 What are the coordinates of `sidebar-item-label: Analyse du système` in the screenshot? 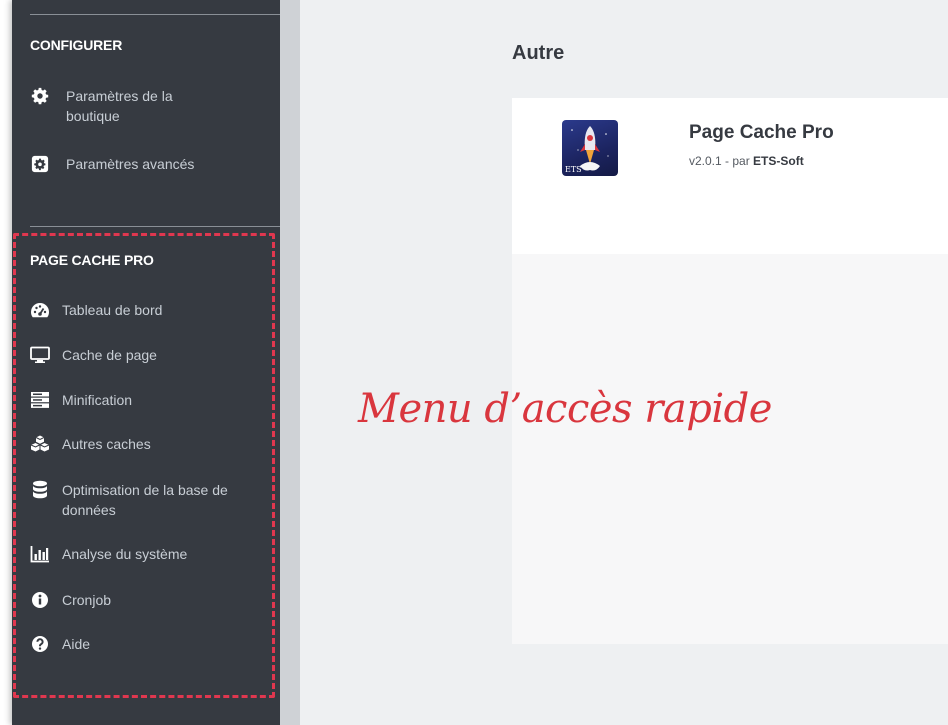 It's located at (125, 554).